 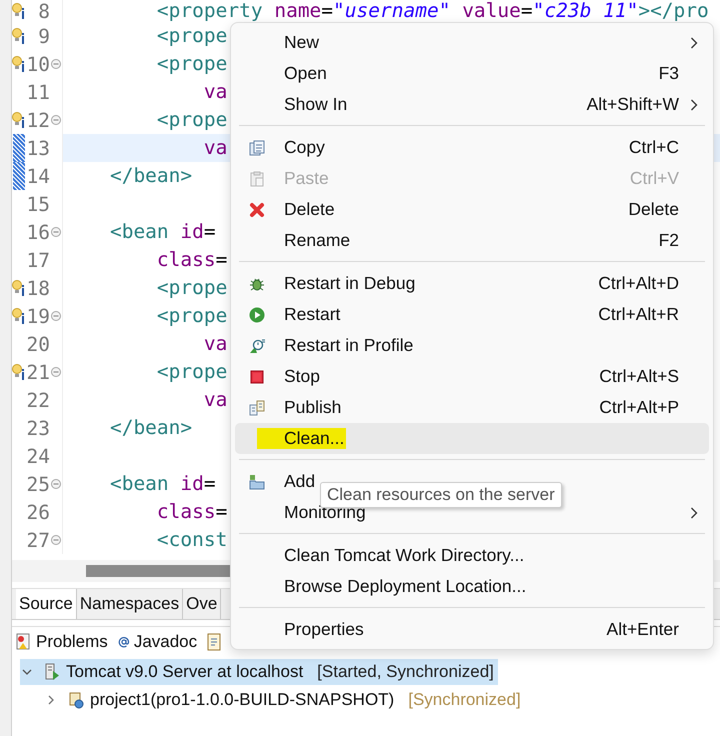 I want to click on menu-item: Copy Ctrl+C, so click(x=472, y=147).